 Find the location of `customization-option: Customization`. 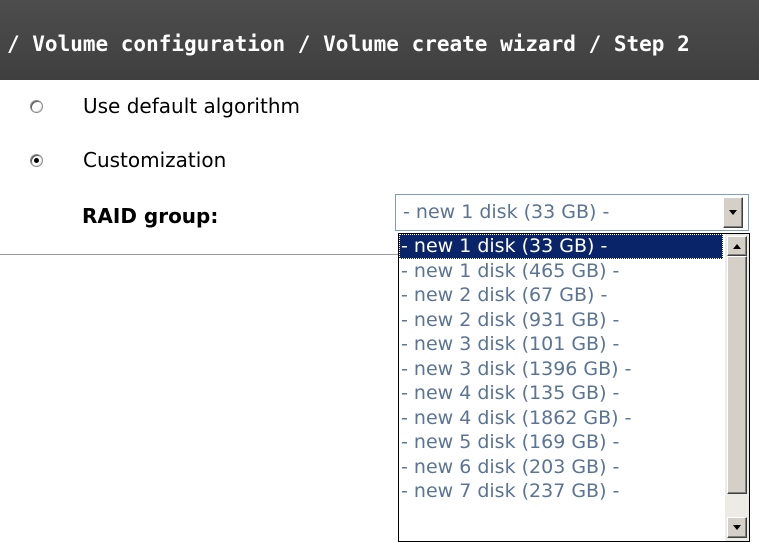

customization-option: Customization is located at coordinates (128, 160).